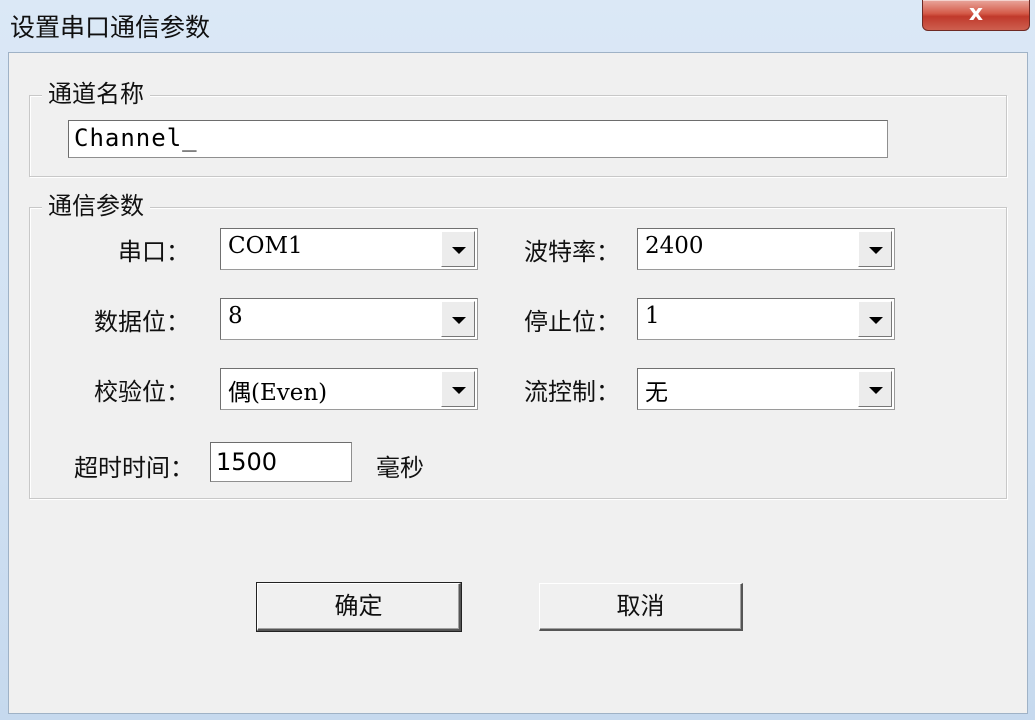 This screenshot has height=720, width=1035. What do you see at coordinates (572, 392) in the screenshot?
I see `flow-label: 流控制：` at bounding box center [572, 392].